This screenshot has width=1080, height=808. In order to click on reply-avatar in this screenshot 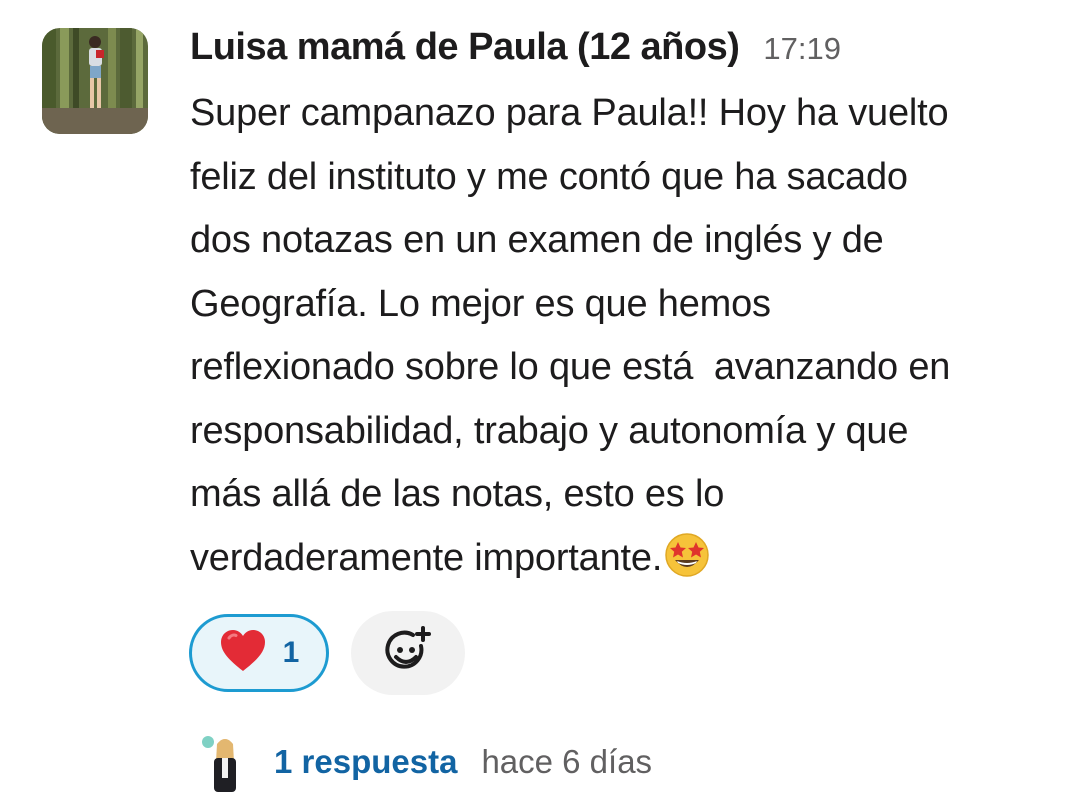, I will do `click(224, 762)`.